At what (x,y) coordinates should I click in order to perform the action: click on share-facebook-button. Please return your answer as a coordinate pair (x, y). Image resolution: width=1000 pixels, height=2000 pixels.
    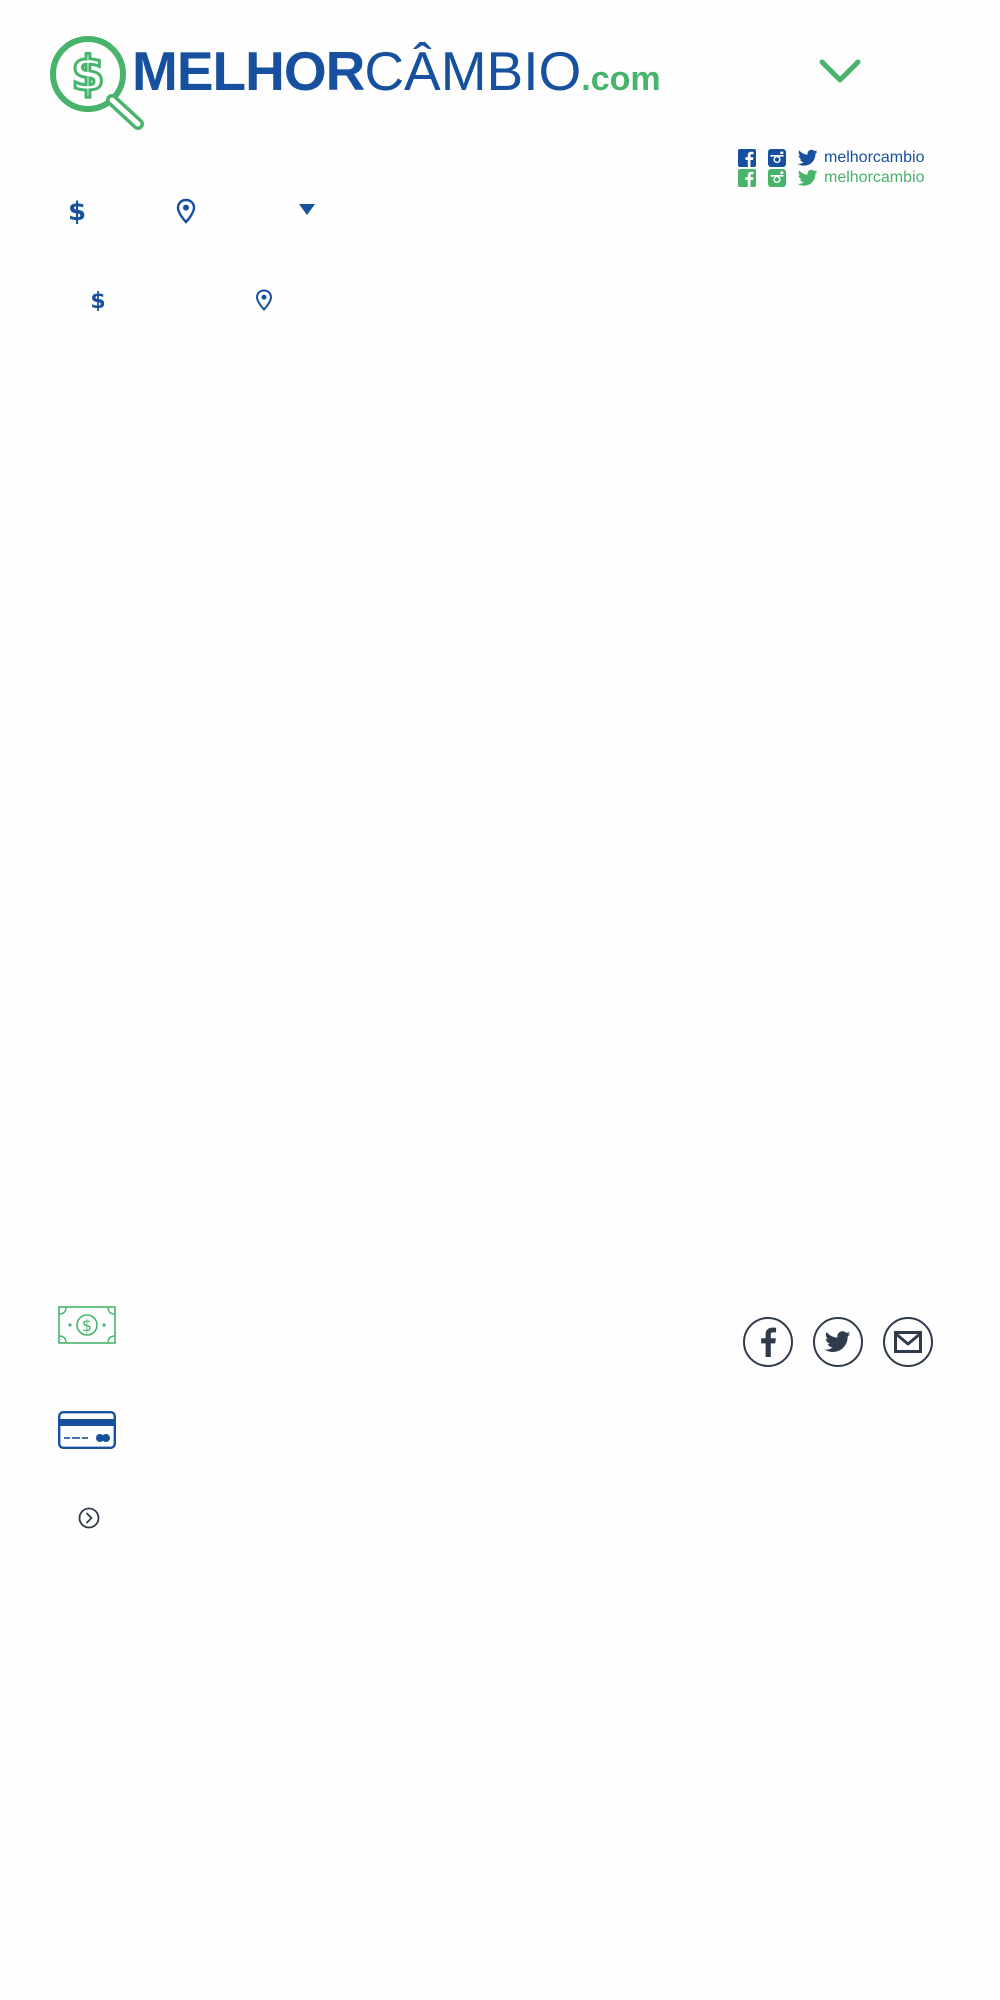
    Looking at the image, I should click on (768, 1342).